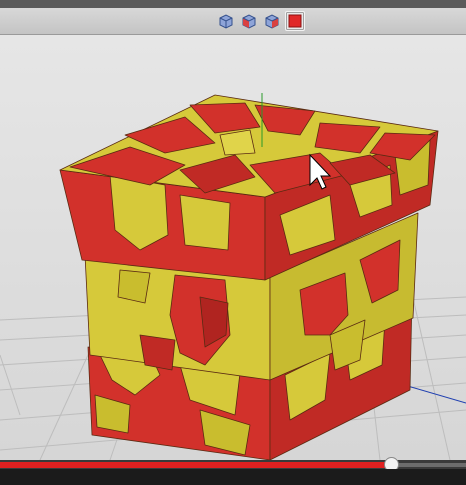 The height and width of the screenshot is (485, 466). I want to click on side-view-button, so click(272, 21).